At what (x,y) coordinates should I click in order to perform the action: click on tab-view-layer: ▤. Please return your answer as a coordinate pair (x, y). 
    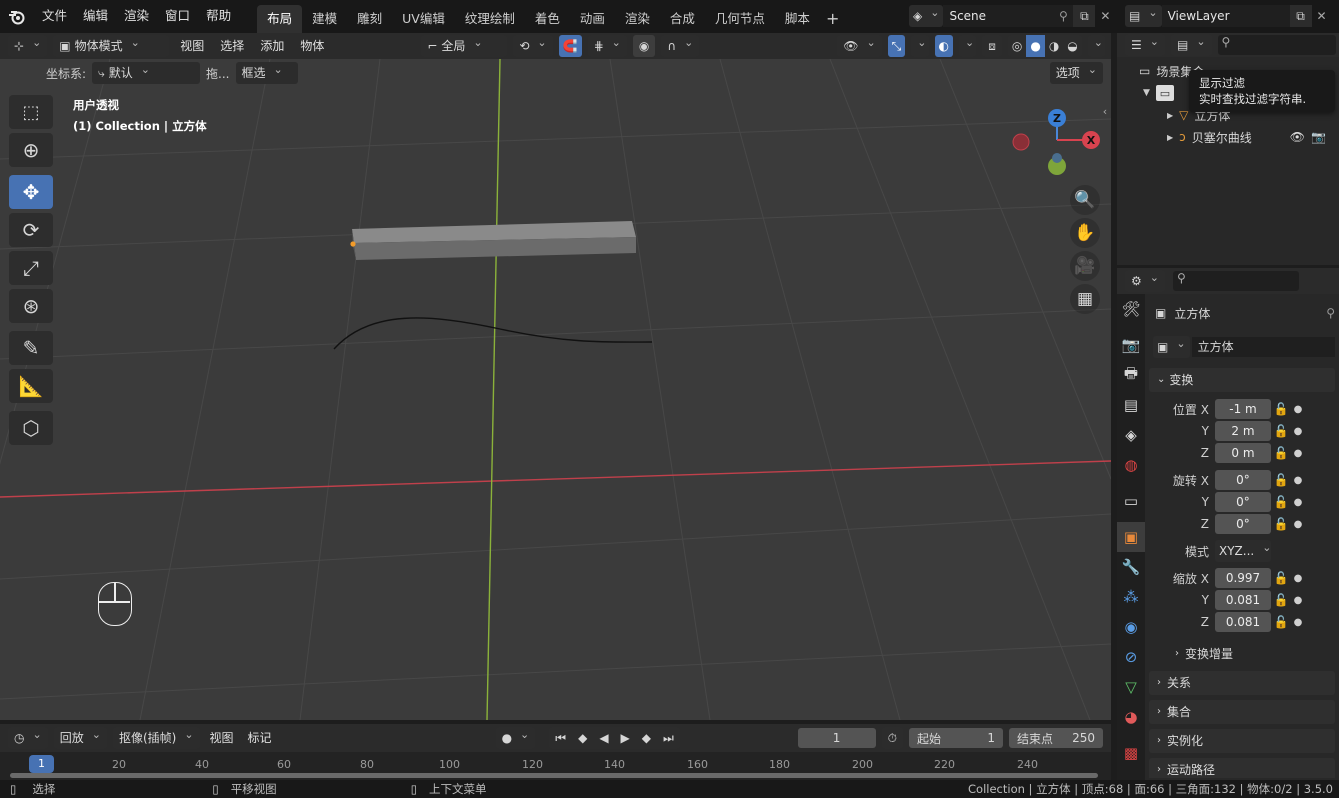
    Looking at the image, I should click on (1131, 405).